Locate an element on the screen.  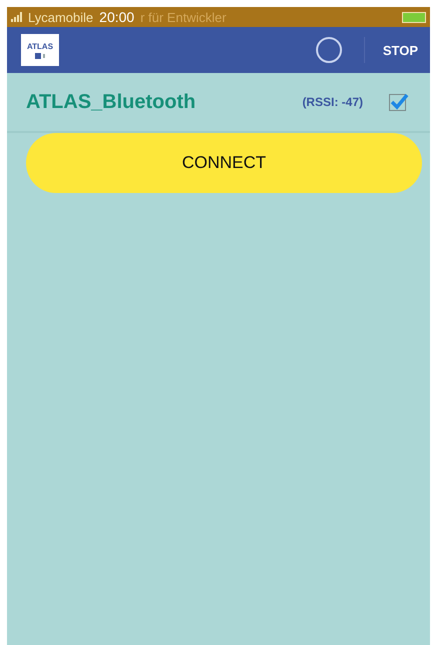
clock: 20:00 is located at coordinates (116, 17).